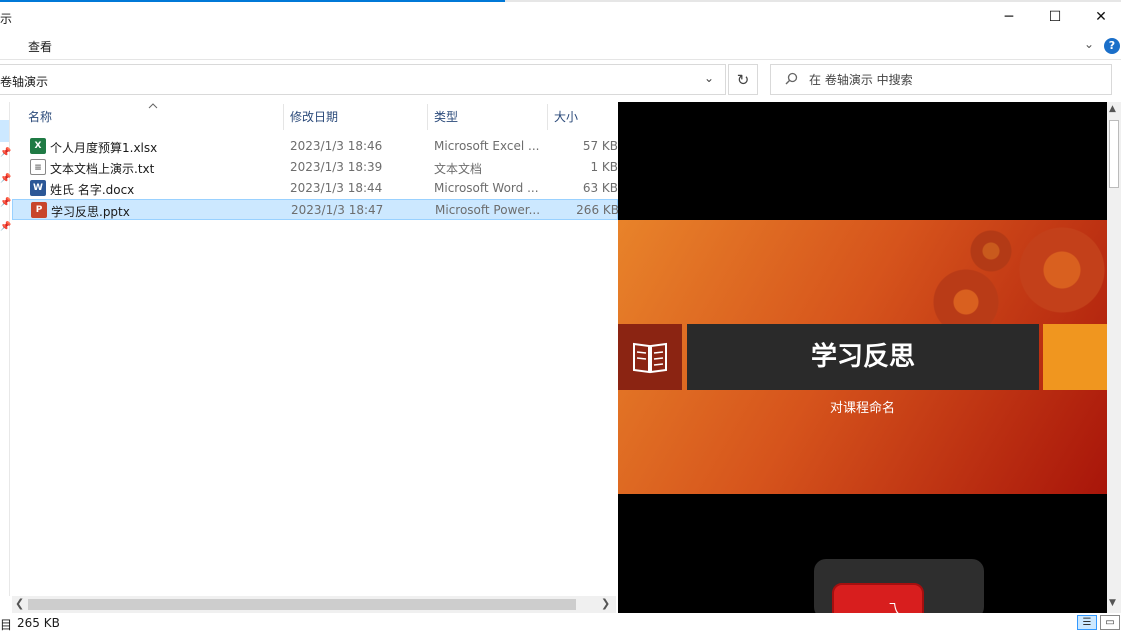  What do you see at coordinates (1112, 109) in the screenshot?
I see `scroll-up-icon: ▲` at bounding box center [1112, 109].